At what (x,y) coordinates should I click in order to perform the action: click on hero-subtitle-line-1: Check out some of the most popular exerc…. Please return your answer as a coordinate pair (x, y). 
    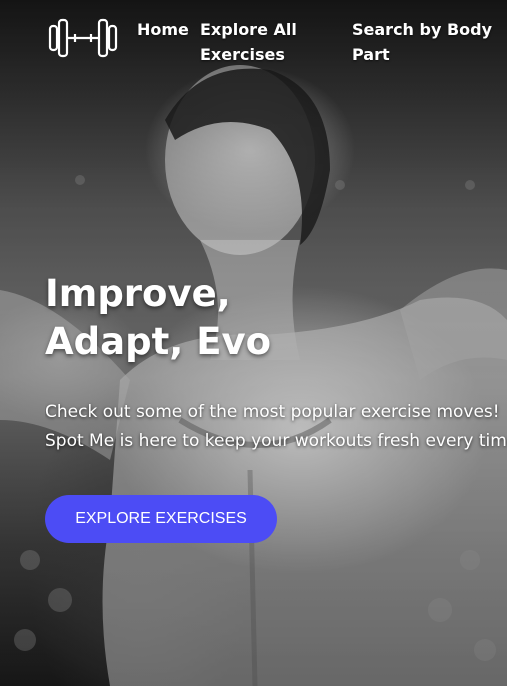
    Looking at the image, I should click on (272, 412).